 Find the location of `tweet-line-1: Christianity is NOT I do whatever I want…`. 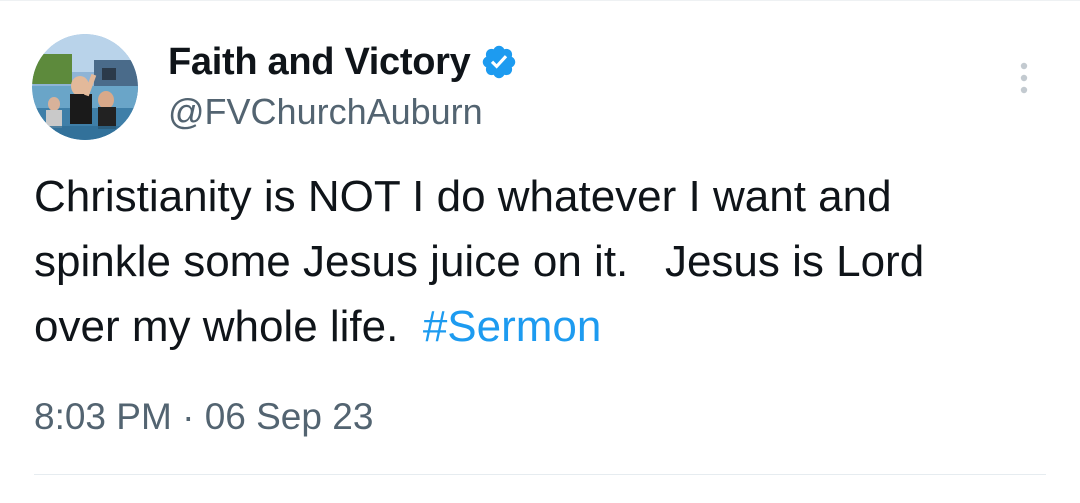

tweet-line-1: Christianity is NOT I do whatever I want… is located at coordinates (463, 196).